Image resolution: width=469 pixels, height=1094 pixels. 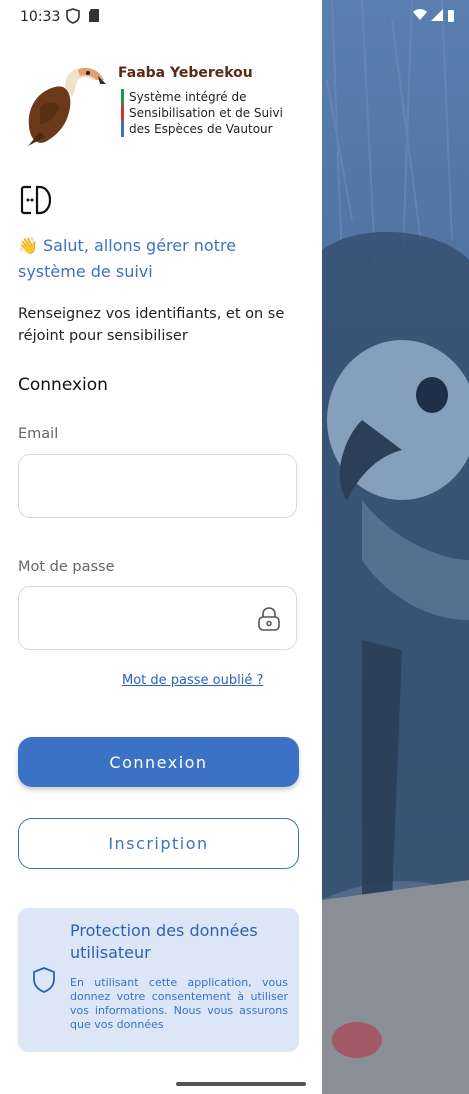 What do you see at coordinates (66, 567) in the screenshot?
I see `password-label: Mot de passe` at bounding box center [66, 567].